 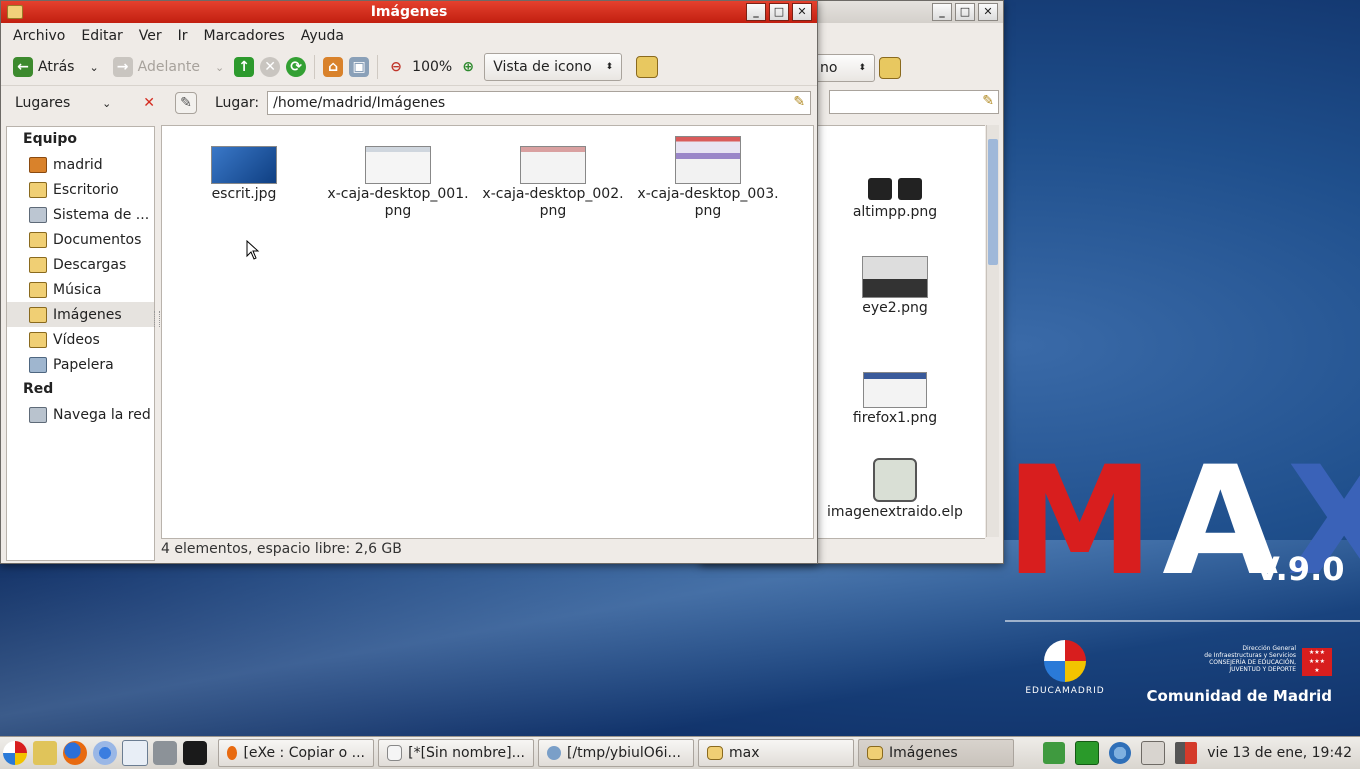 What do you see at coordinates (183, 36) in the screenshot?
I see `menu-ir: Ir` at bounding box center [183, 36].